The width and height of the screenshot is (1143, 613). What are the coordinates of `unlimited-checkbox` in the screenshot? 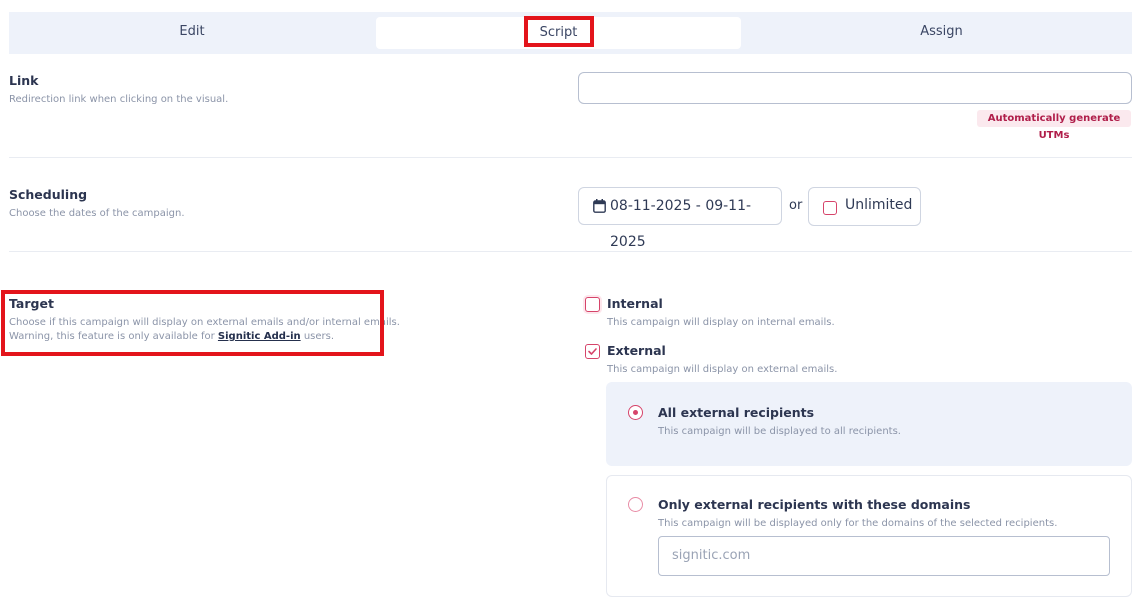 It's located at (830, 208).